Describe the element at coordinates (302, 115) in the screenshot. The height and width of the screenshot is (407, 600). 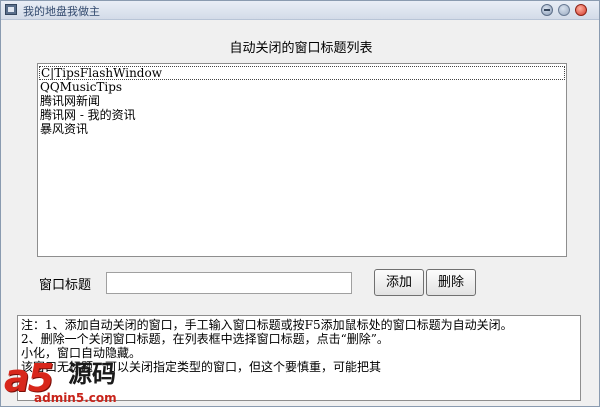
I see `list-item: 腾讯网 - 我的资讯` at that location.